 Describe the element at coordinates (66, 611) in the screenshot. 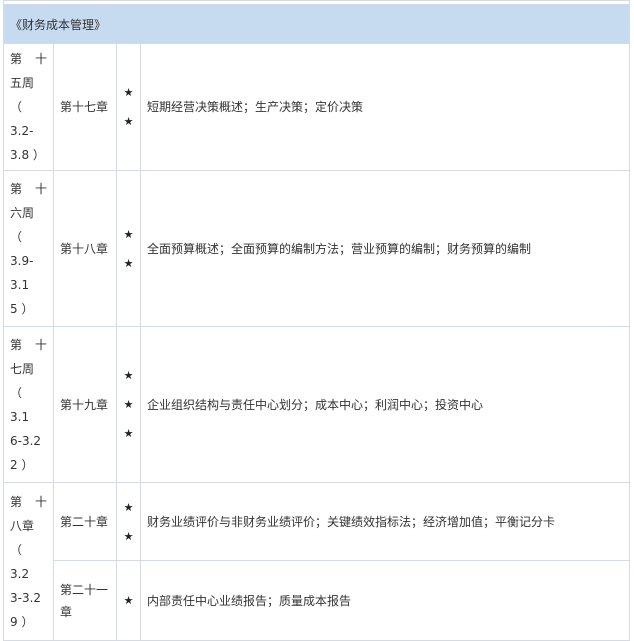

I see `chapter-line: 章` at that location.